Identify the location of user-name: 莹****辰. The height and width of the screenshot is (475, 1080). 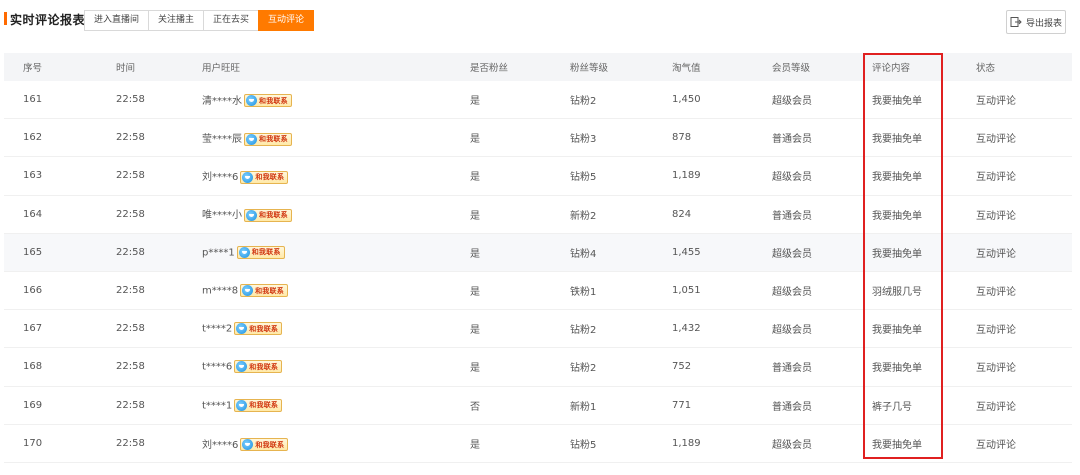
(222, 140).